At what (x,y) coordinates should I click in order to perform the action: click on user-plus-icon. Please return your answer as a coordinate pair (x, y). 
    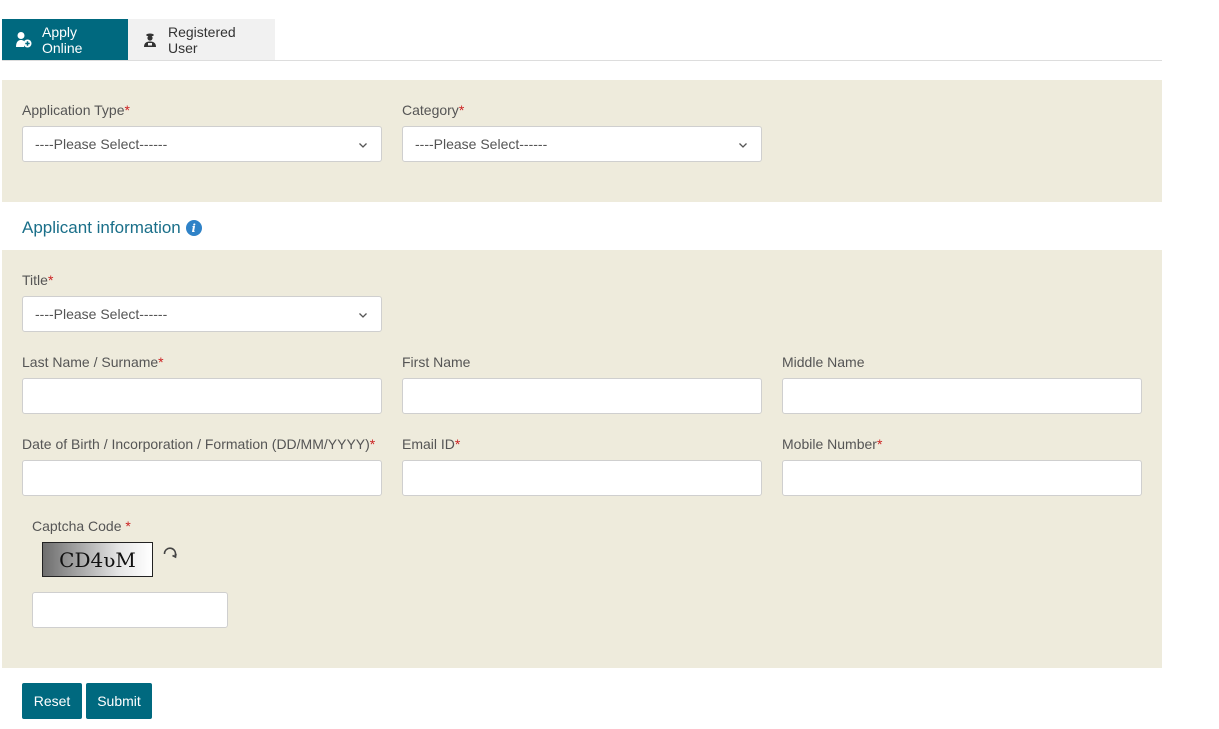
    Looking at the image, I should click on (24, 40).